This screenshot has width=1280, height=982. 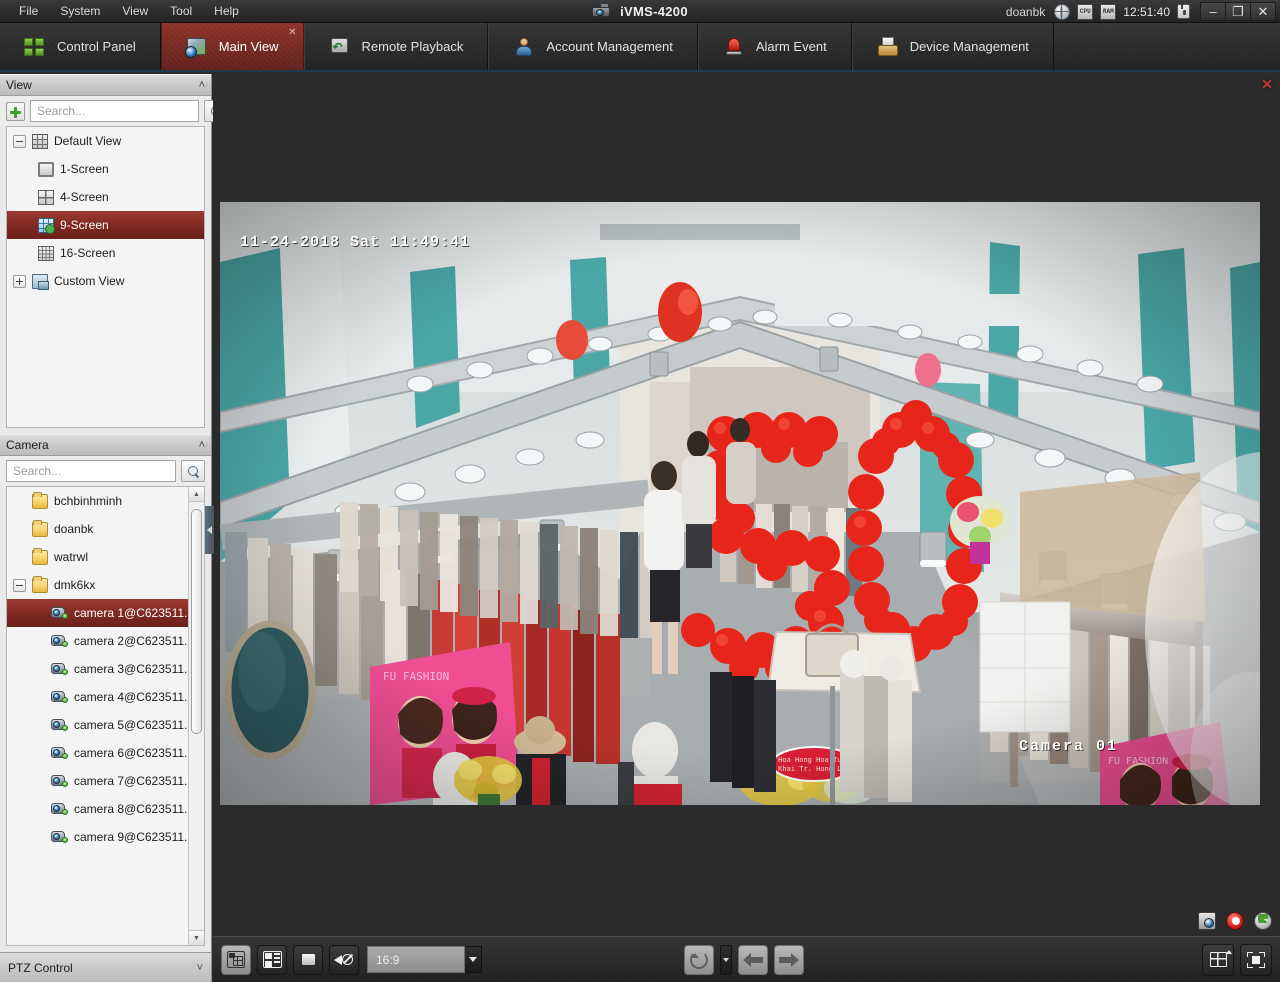 I want to click on full-screen-button, so click(x=1256, y=959).